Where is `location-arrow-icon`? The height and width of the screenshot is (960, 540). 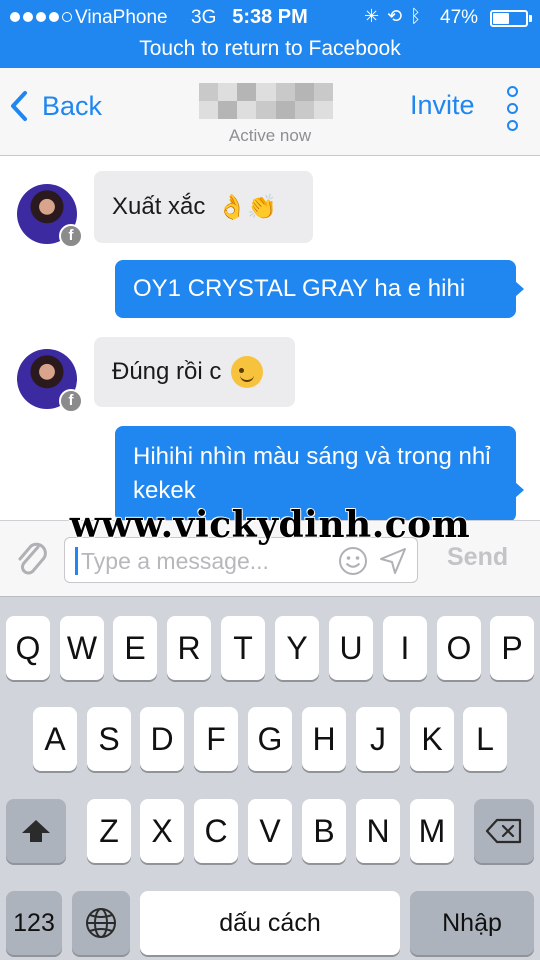 location-arrow-icon is located at coordinates (393, 561).